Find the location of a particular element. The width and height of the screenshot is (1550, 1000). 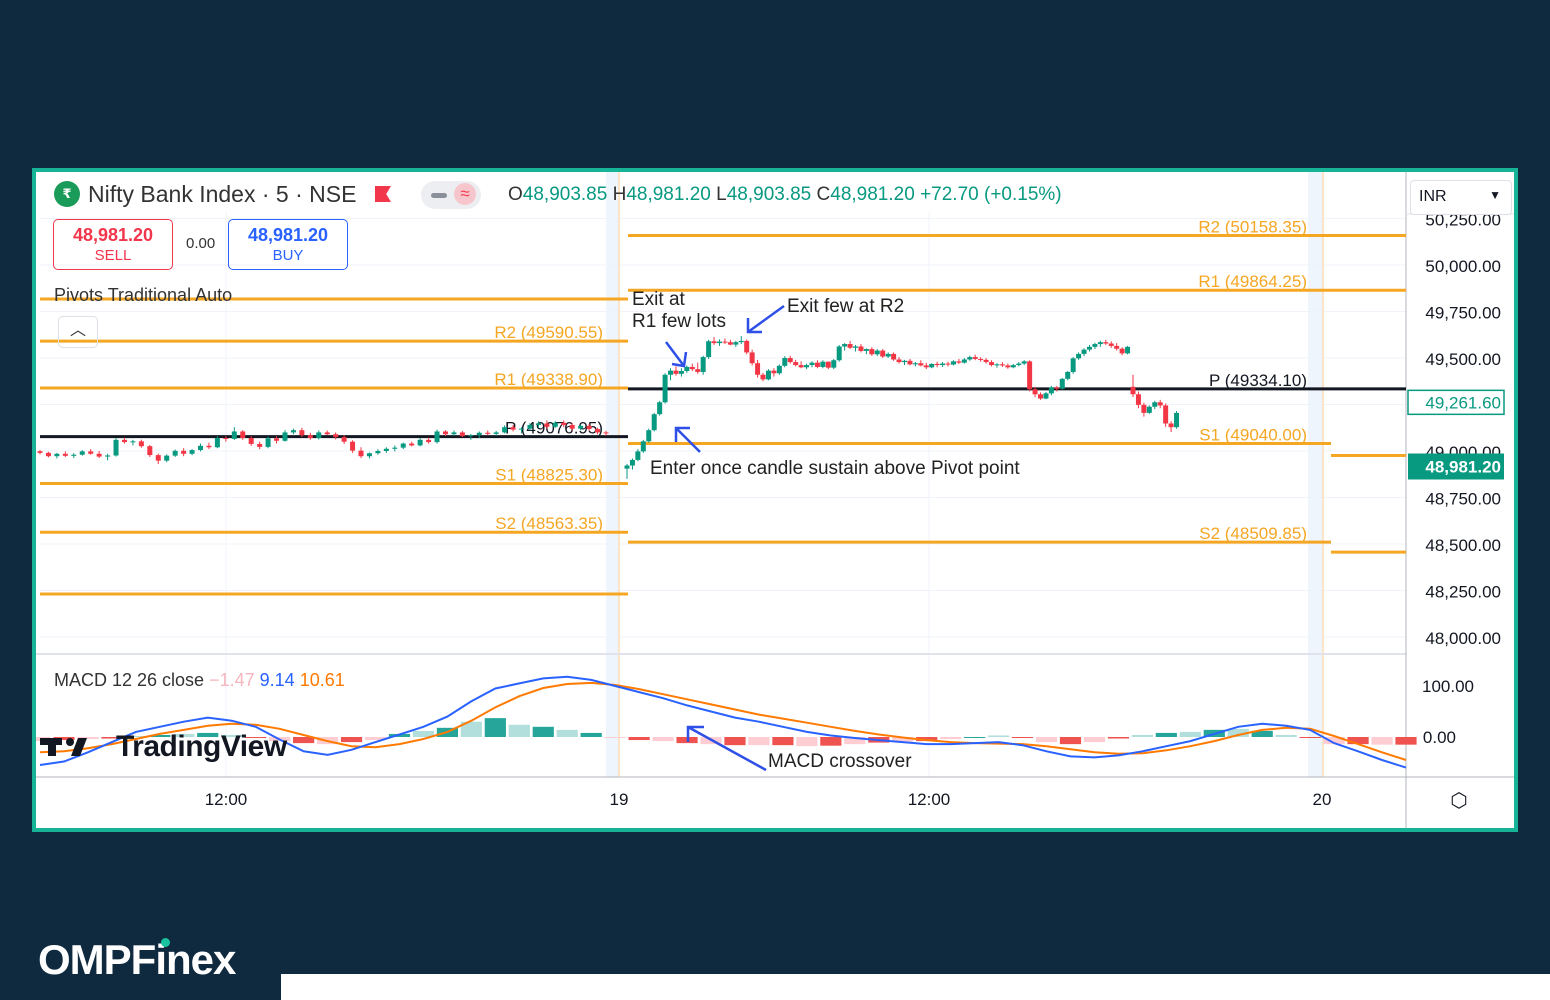

pivot-label-r2: R2 (50158.35) is located at coordinates (1252, 227).